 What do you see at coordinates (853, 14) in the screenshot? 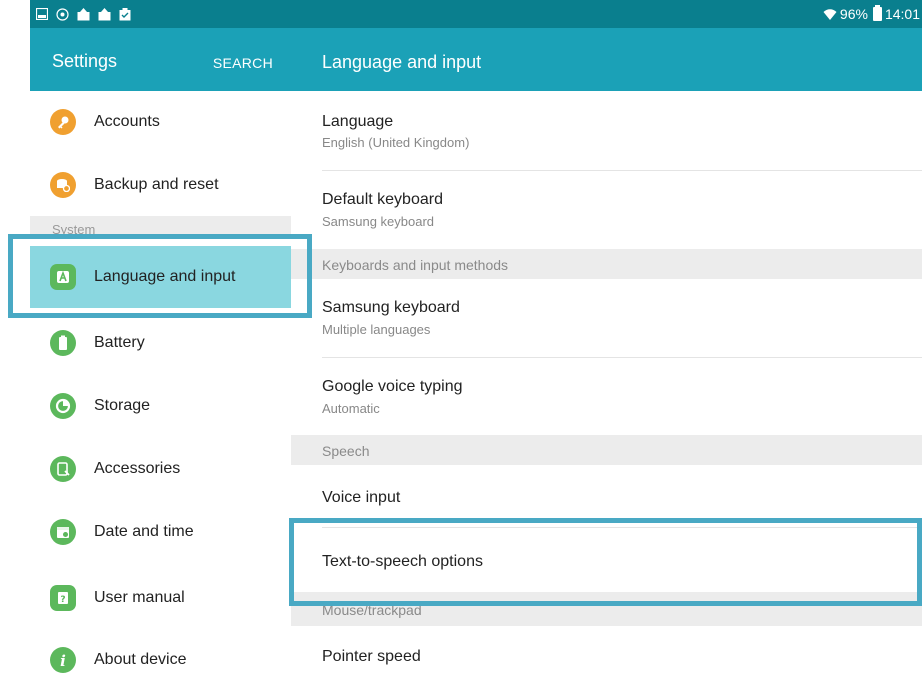
I see `battery-percent: 96%` at bounding box center [853, 14].